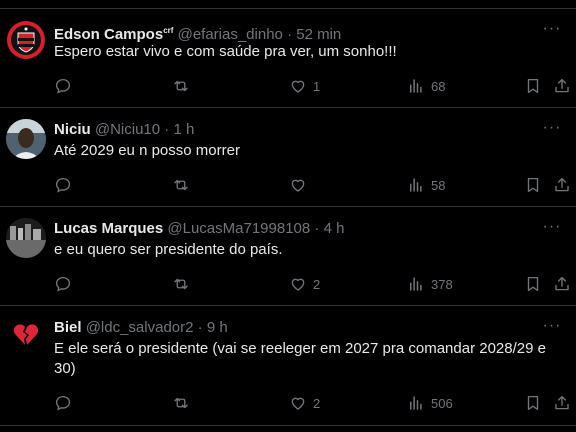 Image resolution: width=576 pixels, height=432 pixels. I want to click on views-button: 378, so click(430, 284).